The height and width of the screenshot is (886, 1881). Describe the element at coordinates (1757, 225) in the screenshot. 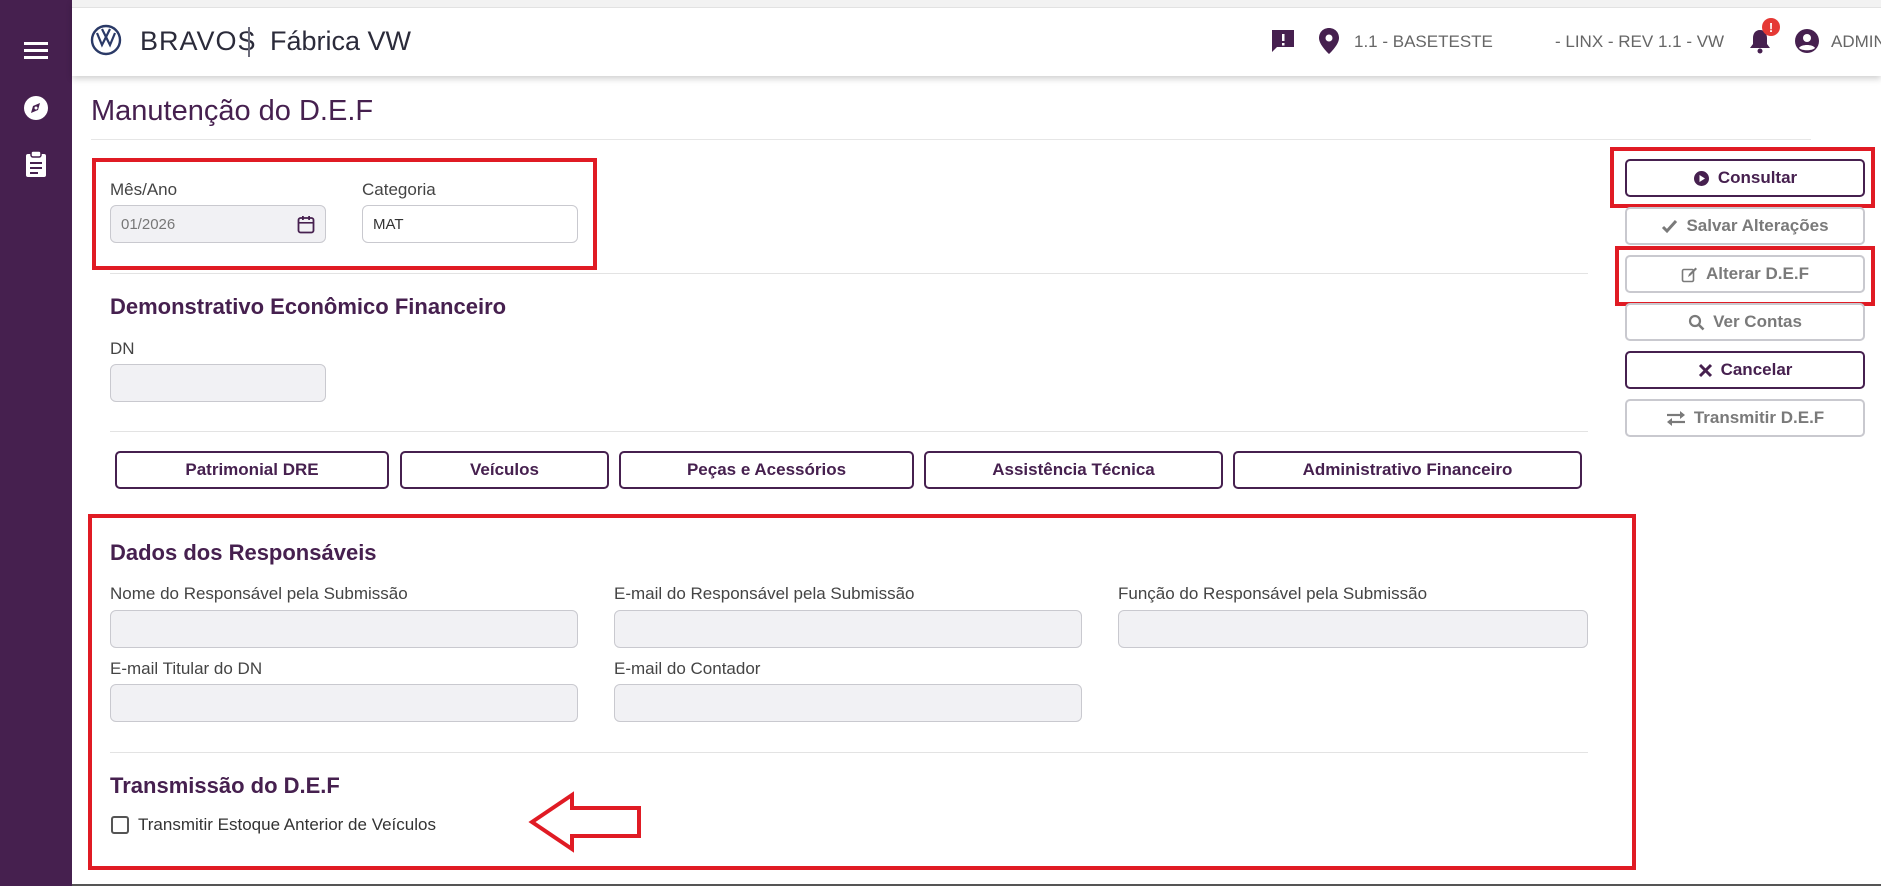

I see `salvar-label: Salvar Alterações` at that location.